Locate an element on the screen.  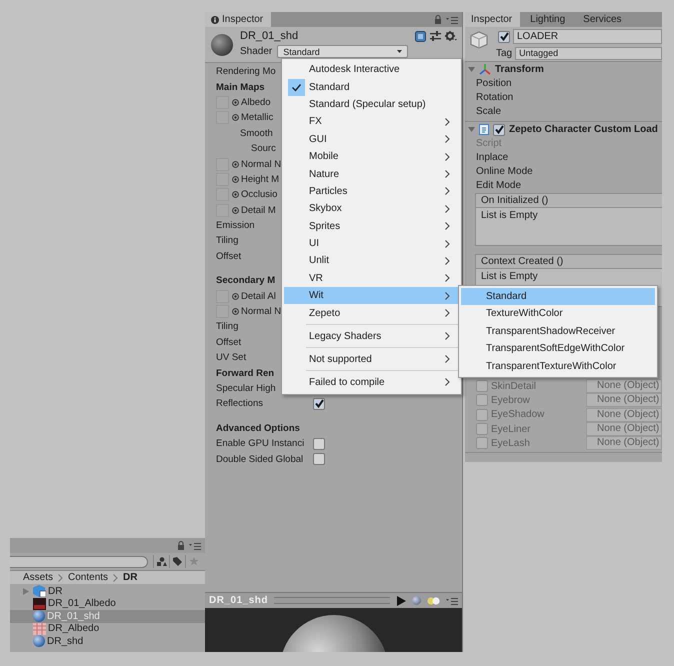
play-icon is located at coordinates (401, 601).